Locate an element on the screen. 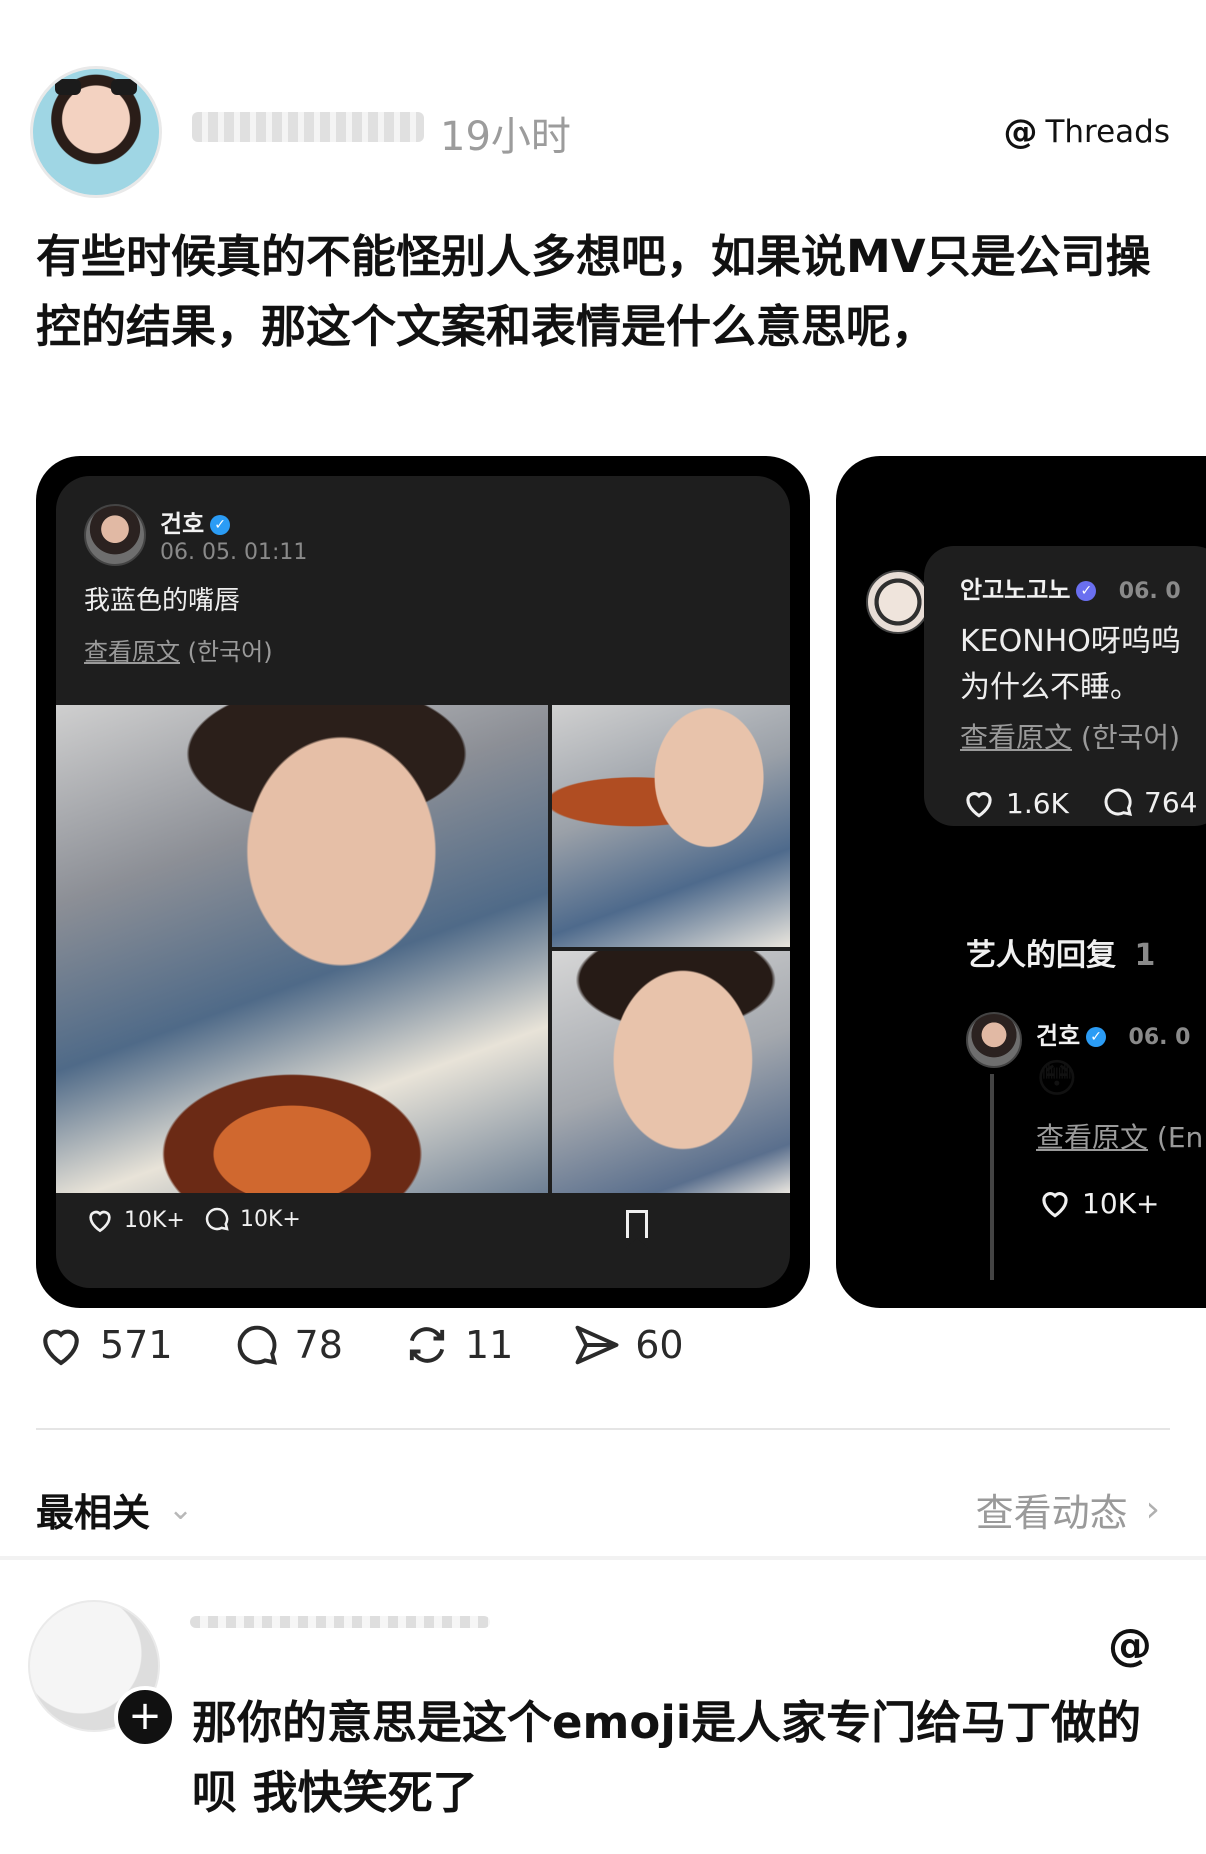  view-original-link: 查看原文 (En is located at coordinates (1119, 1136).